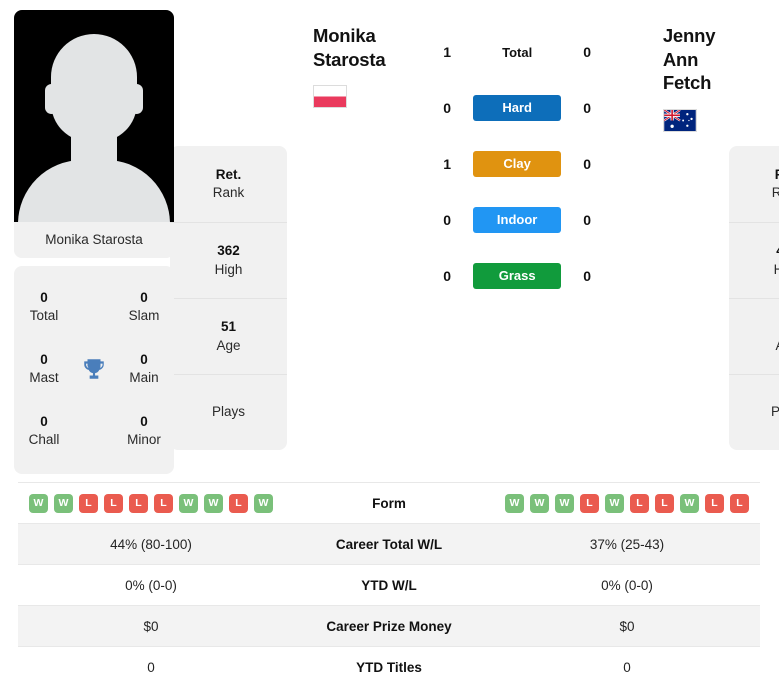 The image size is (779, 699). I want to click on stats-right-value: 37% (25-43), so click(627, 544).